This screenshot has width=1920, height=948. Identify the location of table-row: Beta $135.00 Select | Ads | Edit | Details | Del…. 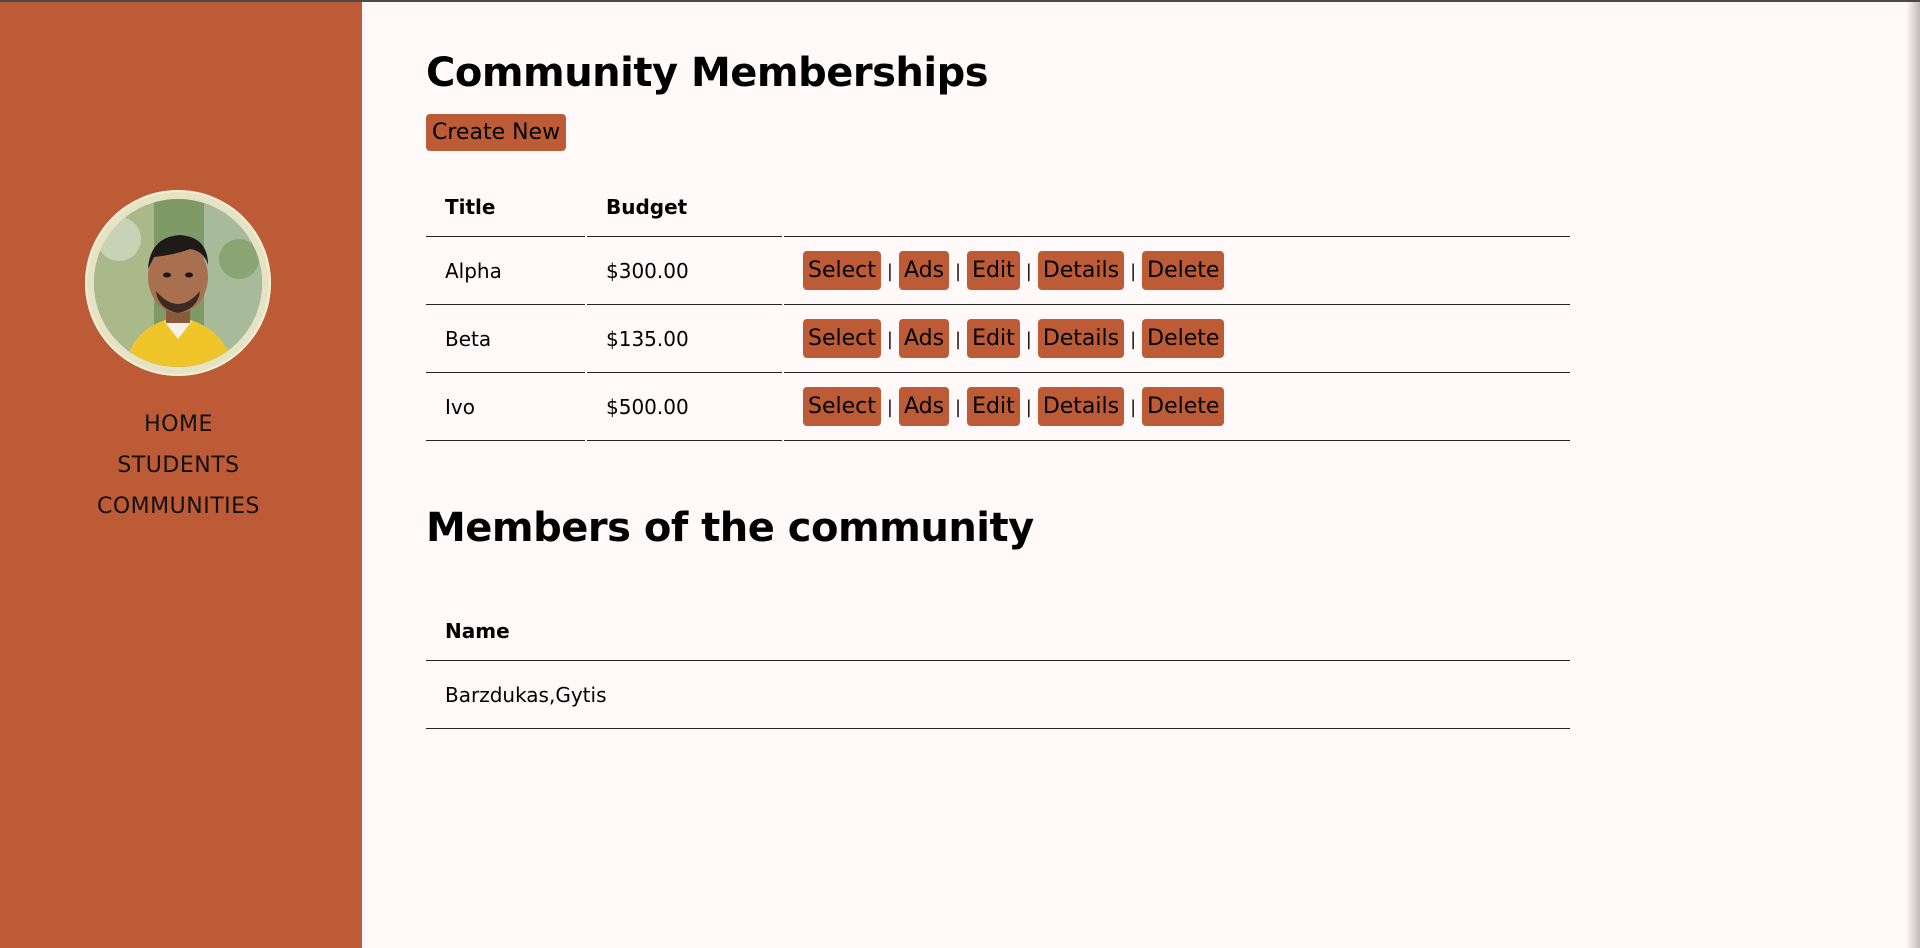
(998, 339).